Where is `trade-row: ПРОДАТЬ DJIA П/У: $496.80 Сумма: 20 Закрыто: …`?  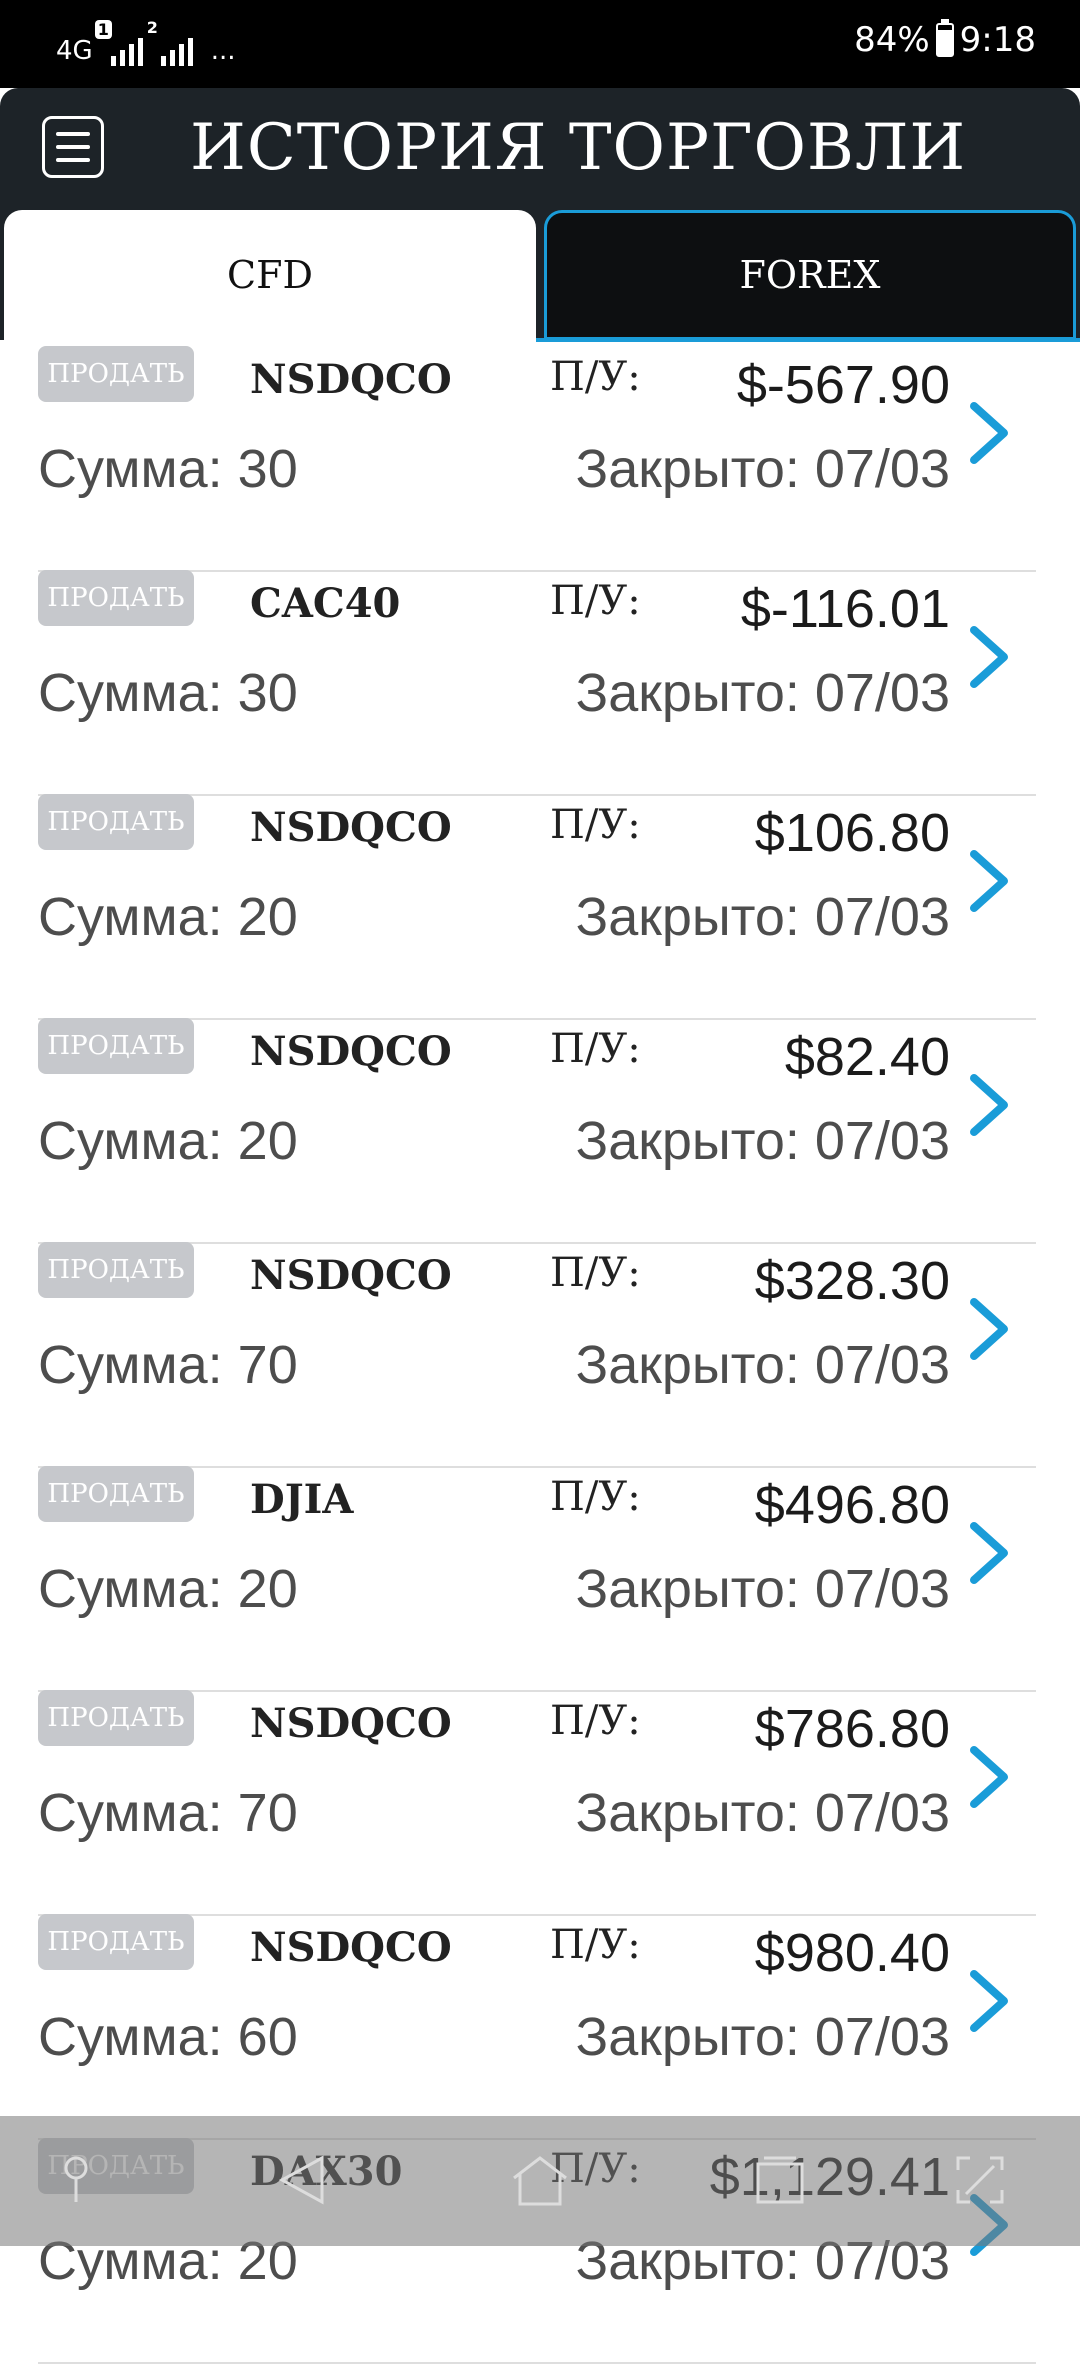 trade-row: ПРОДАТЬ DJIA П/У: $496.80 Сумма: 20 Закрыто: … is located at coordinates (537, 1579).